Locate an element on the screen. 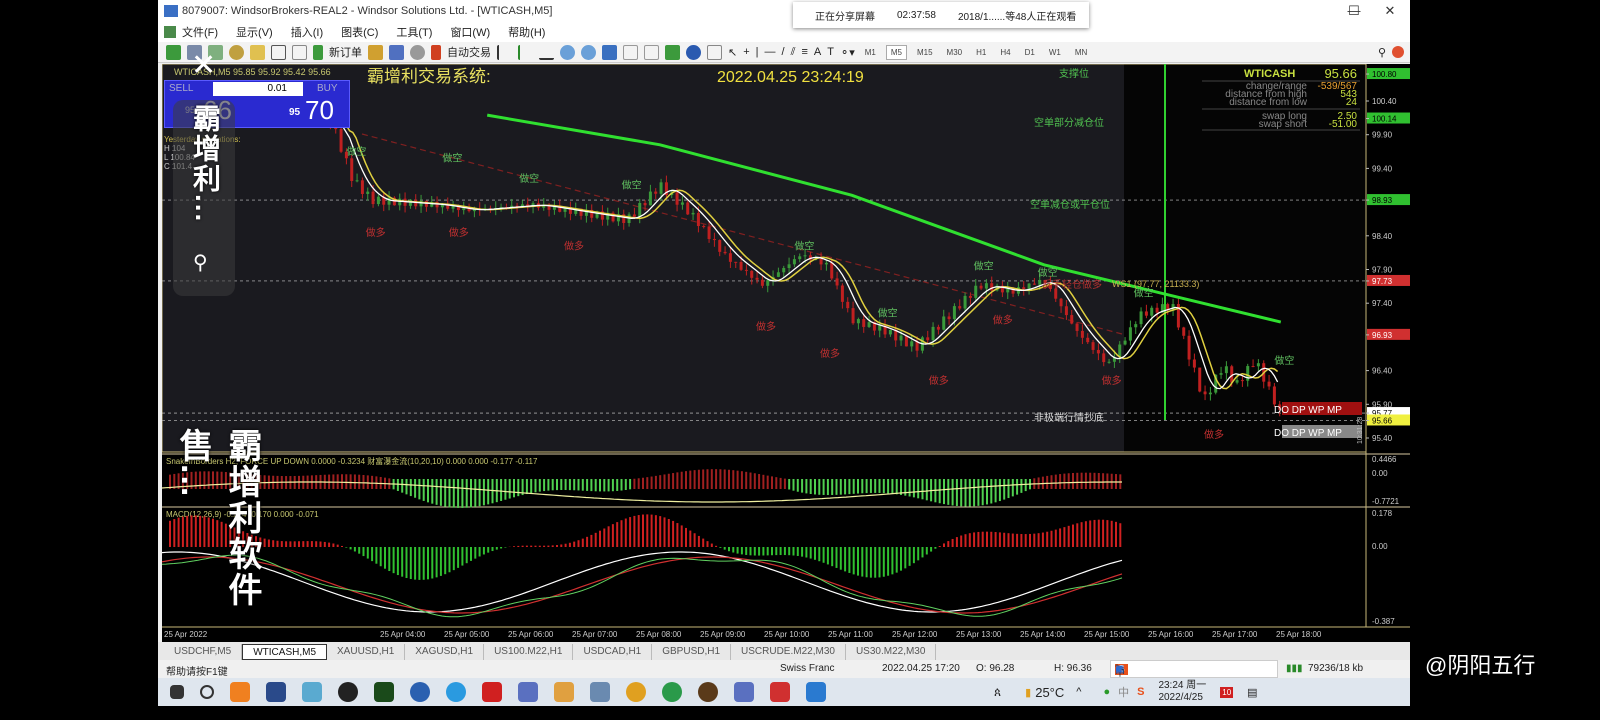 This screenshot has width=1600, height=720. line-chart-icon is located at coordinates (546, 52).